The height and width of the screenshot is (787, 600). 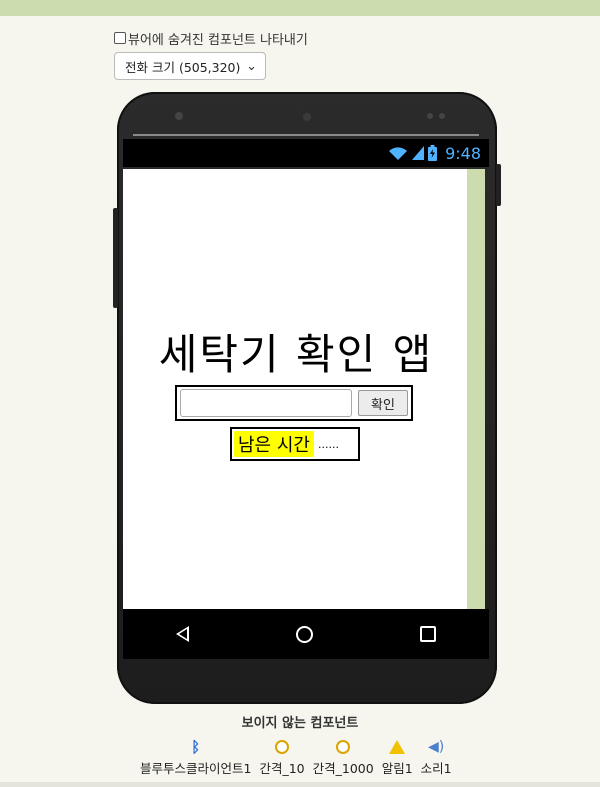 I want to click on nonvisible-item-label: 블루투스클라이언트1, so click(x=196, y=768).